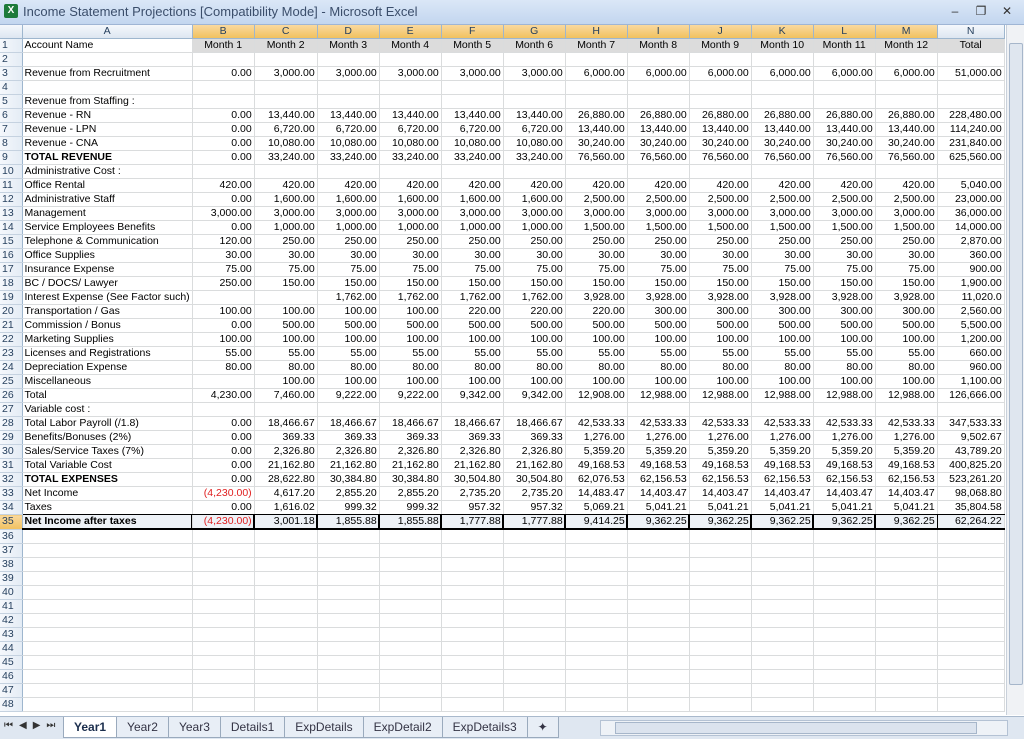  Describe the element at coordinates (472, 227) in the screenshot. I see `cell: 1,000.00` at that location.